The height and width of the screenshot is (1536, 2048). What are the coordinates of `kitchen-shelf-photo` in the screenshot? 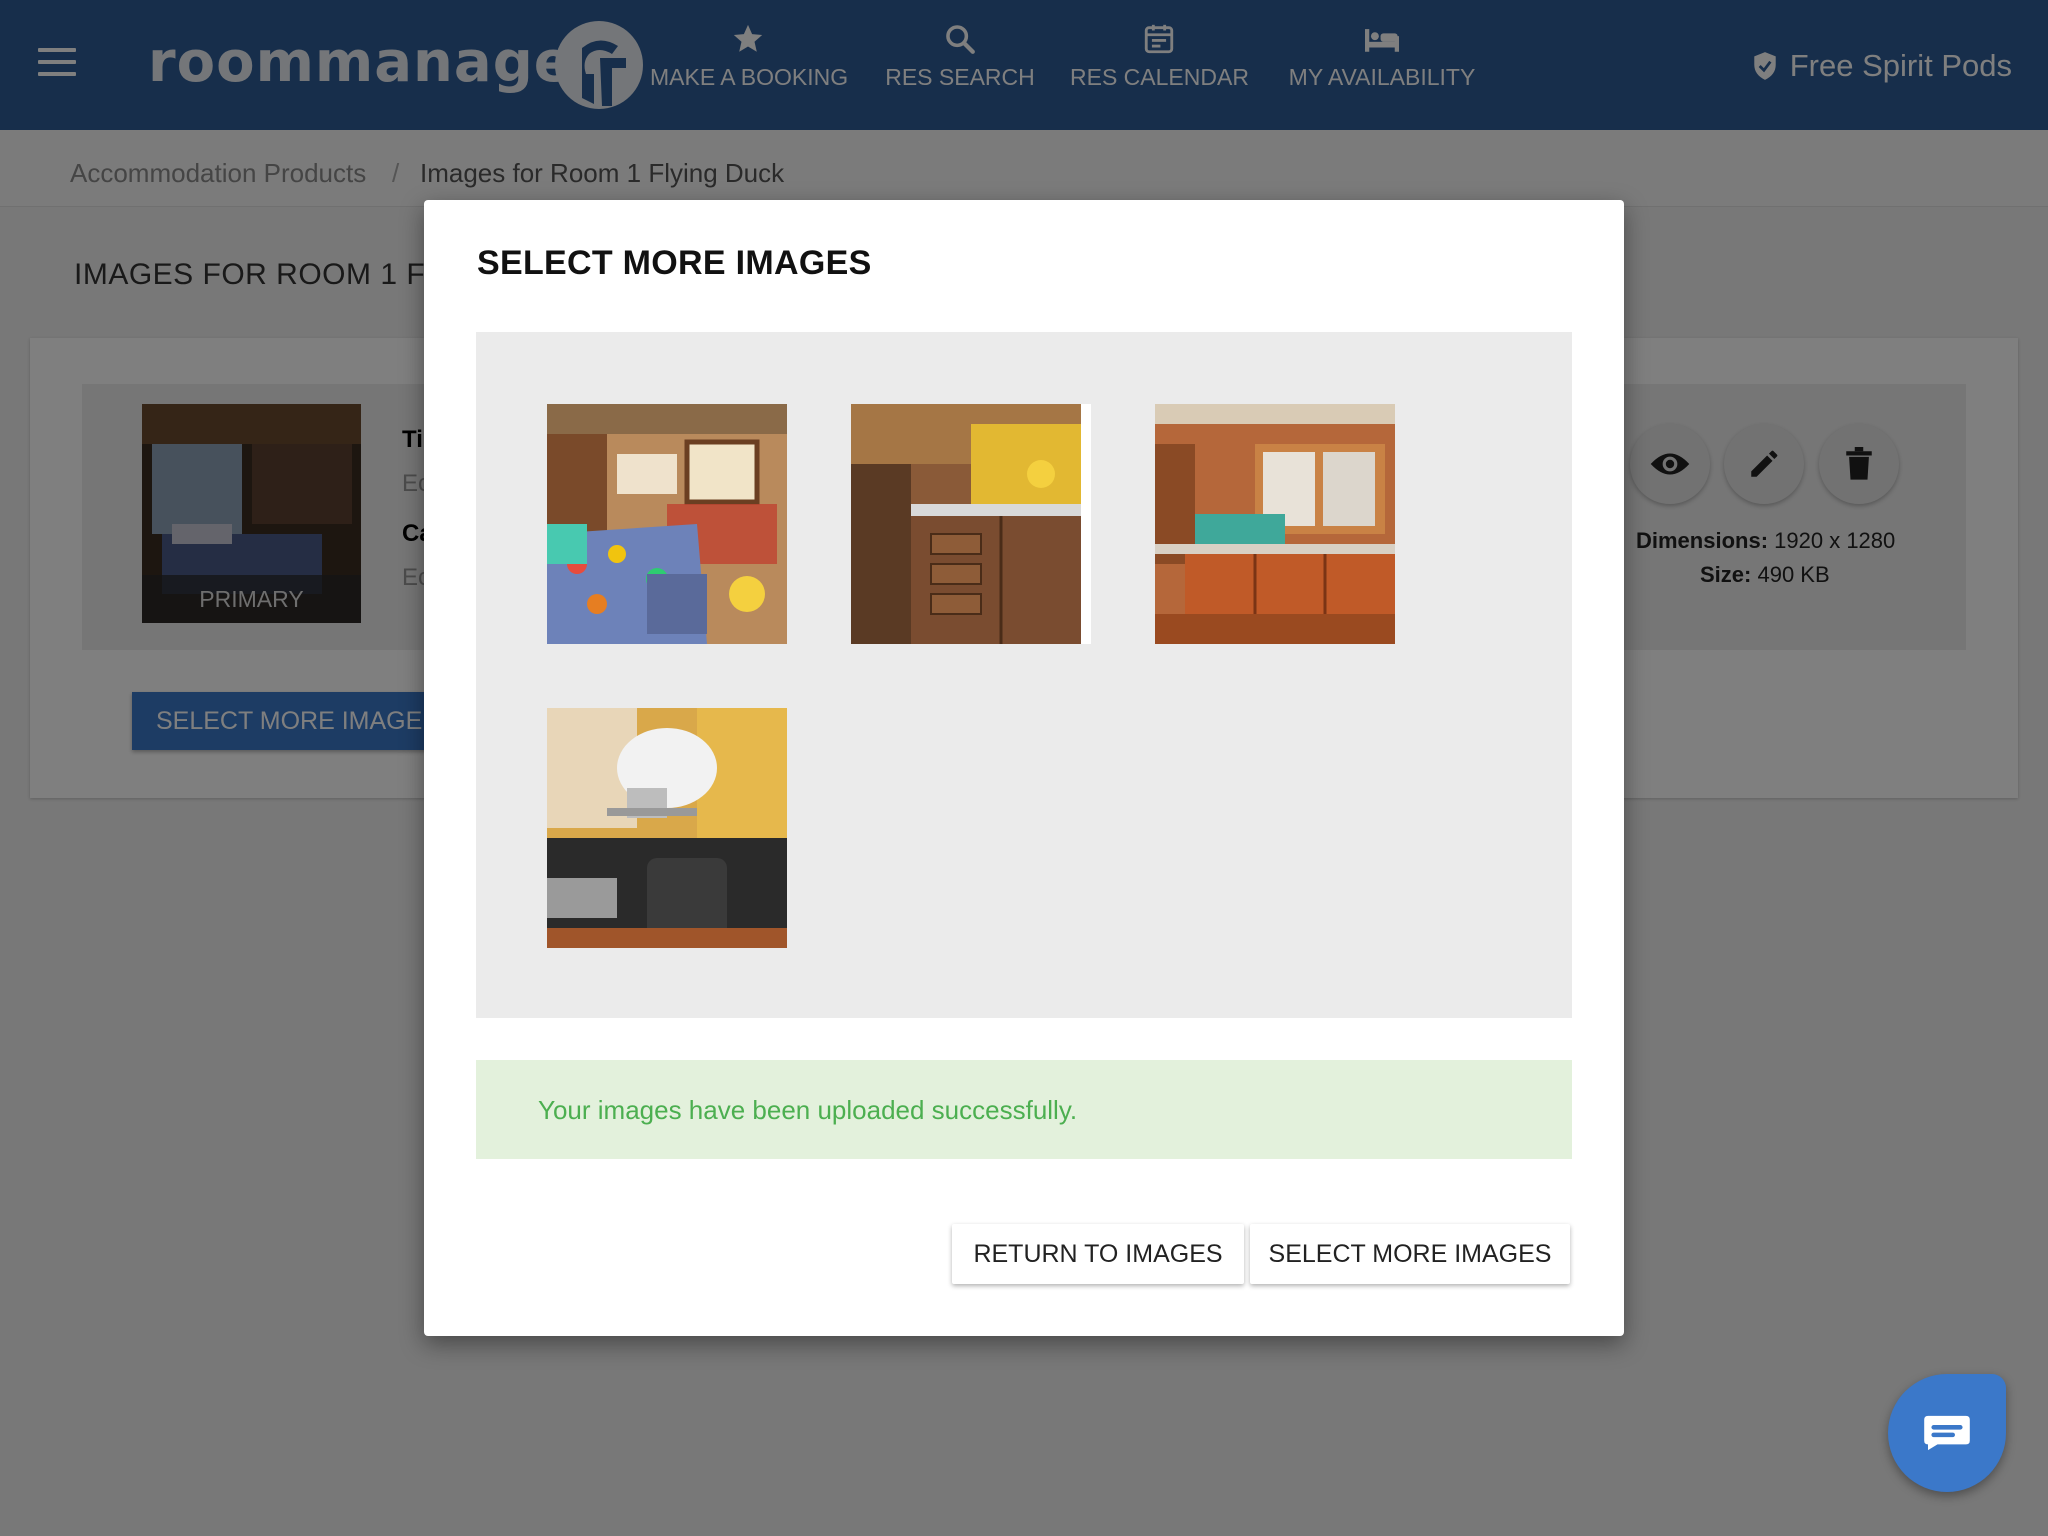 It's located at (971, 524).